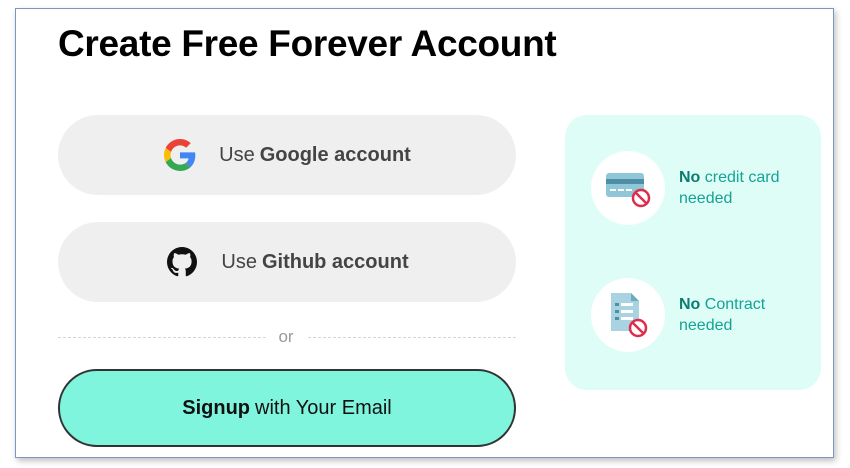  Describe the element at coordinates (237, 154) in the screenshot. I see `google-button-prefix: Use` at that location.